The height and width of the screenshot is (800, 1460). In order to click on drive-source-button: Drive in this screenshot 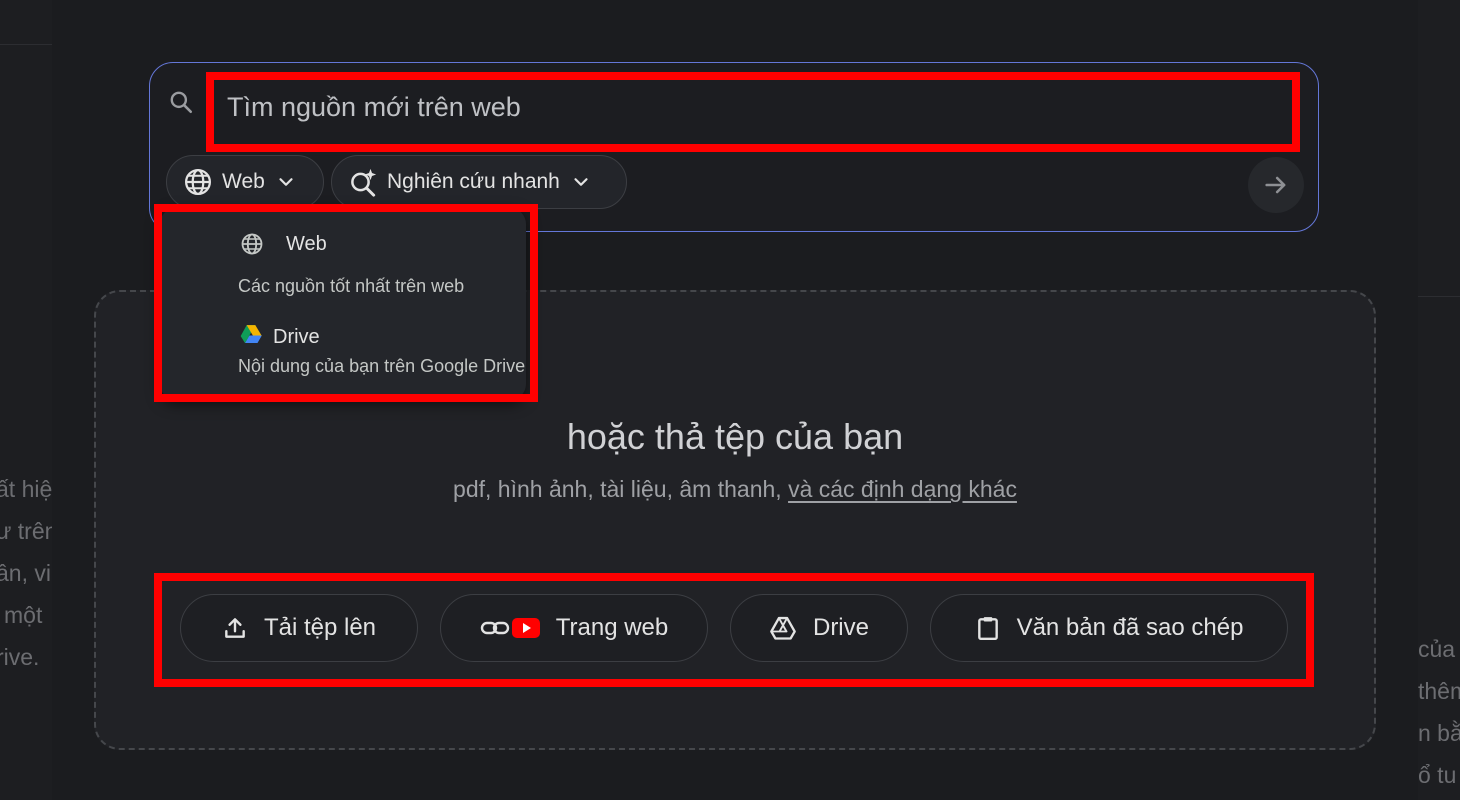, I will do `click(819, 628)`.